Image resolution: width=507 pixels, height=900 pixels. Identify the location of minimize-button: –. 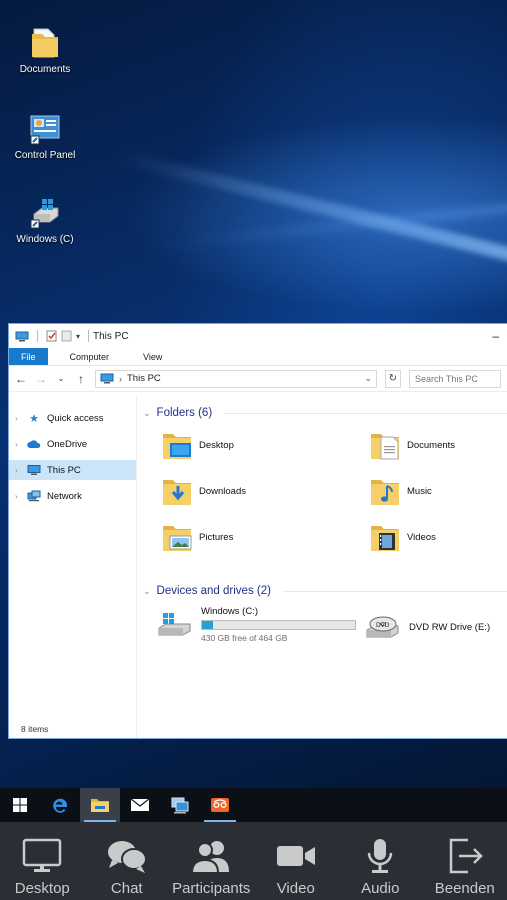
(495, 336).